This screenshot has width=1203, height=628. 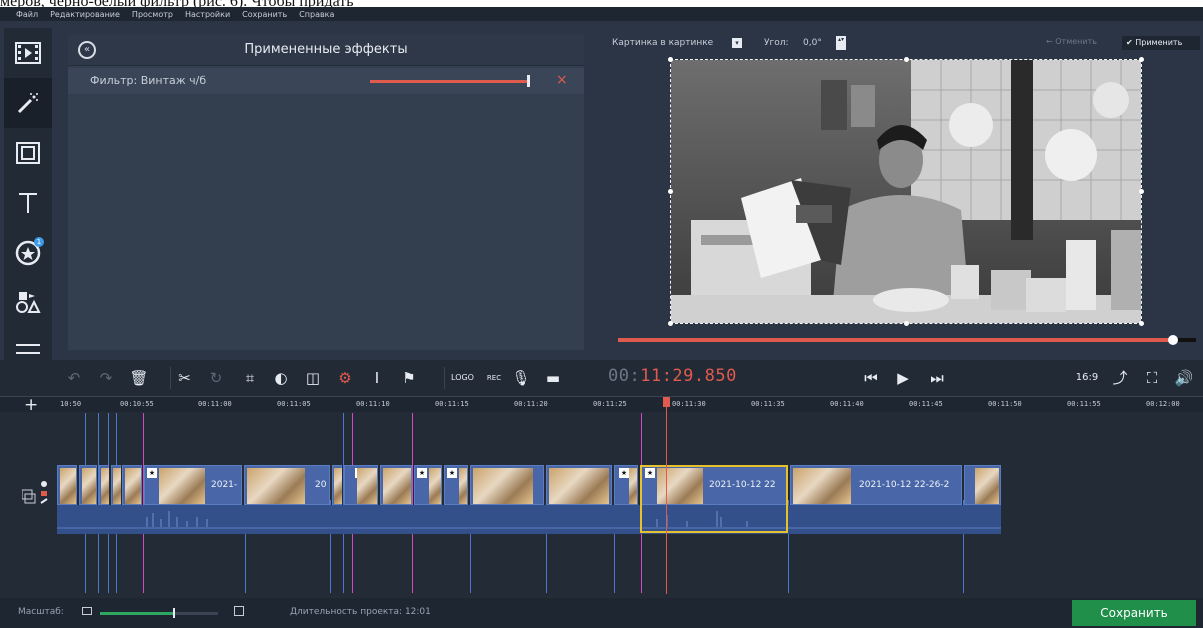 What do you see at coordinates (281, 378) in the screenshot?
I see `color-adjust-icon: ◐` at bounding box center [281, 378].